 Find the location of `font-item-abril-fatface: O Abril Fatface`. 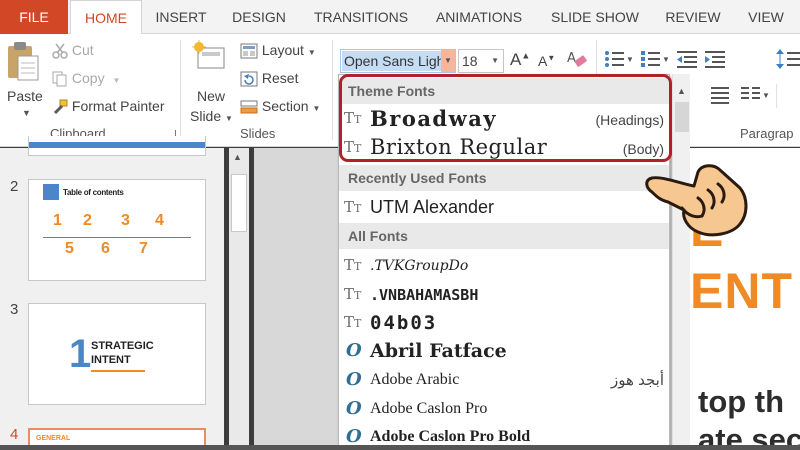

font-item-abril-fatface: O Abril Fatface is located at coordinates (504, 351).